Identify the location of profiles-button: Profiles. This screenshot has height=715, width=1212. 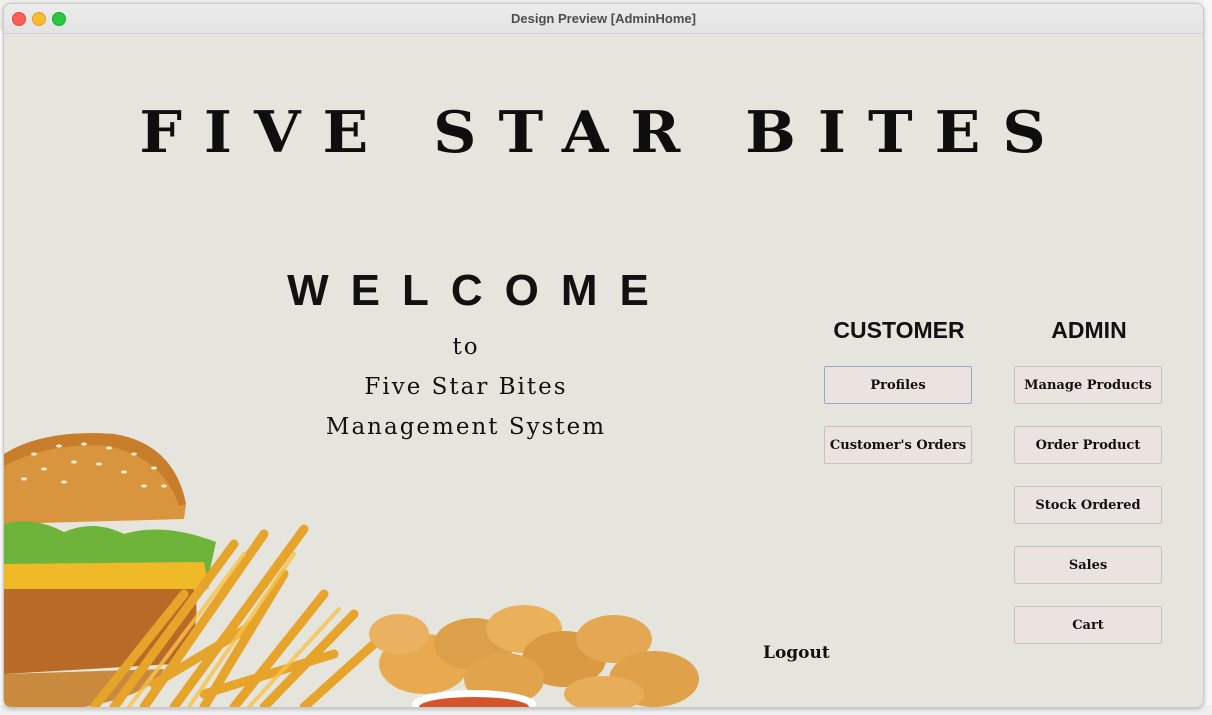
(898, 385).